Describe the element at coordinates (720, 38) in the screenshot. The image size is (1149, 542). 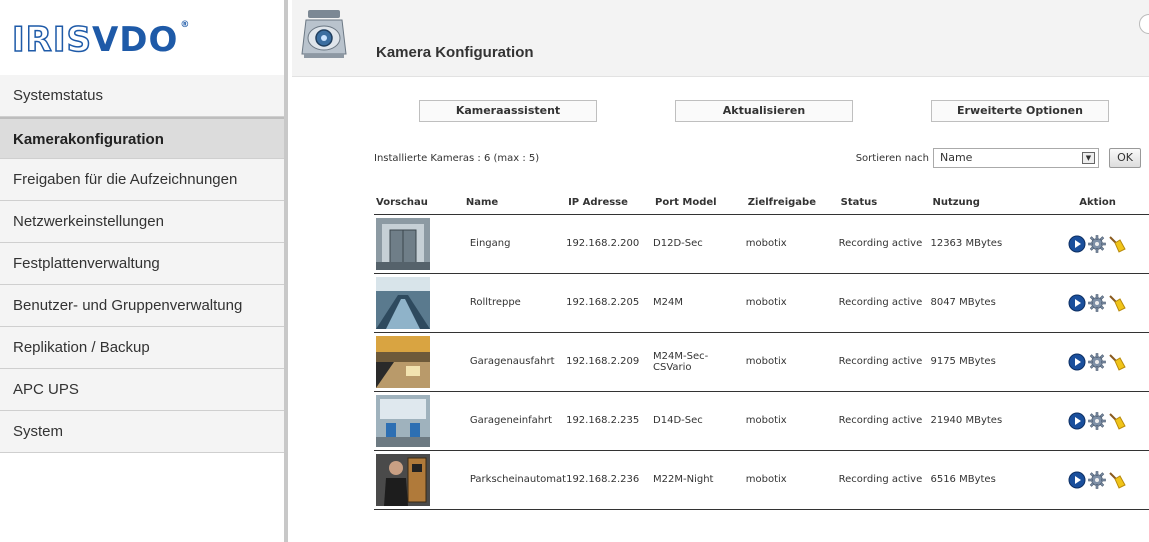
I see `page-header: Kamera Konfiguration` at that location.